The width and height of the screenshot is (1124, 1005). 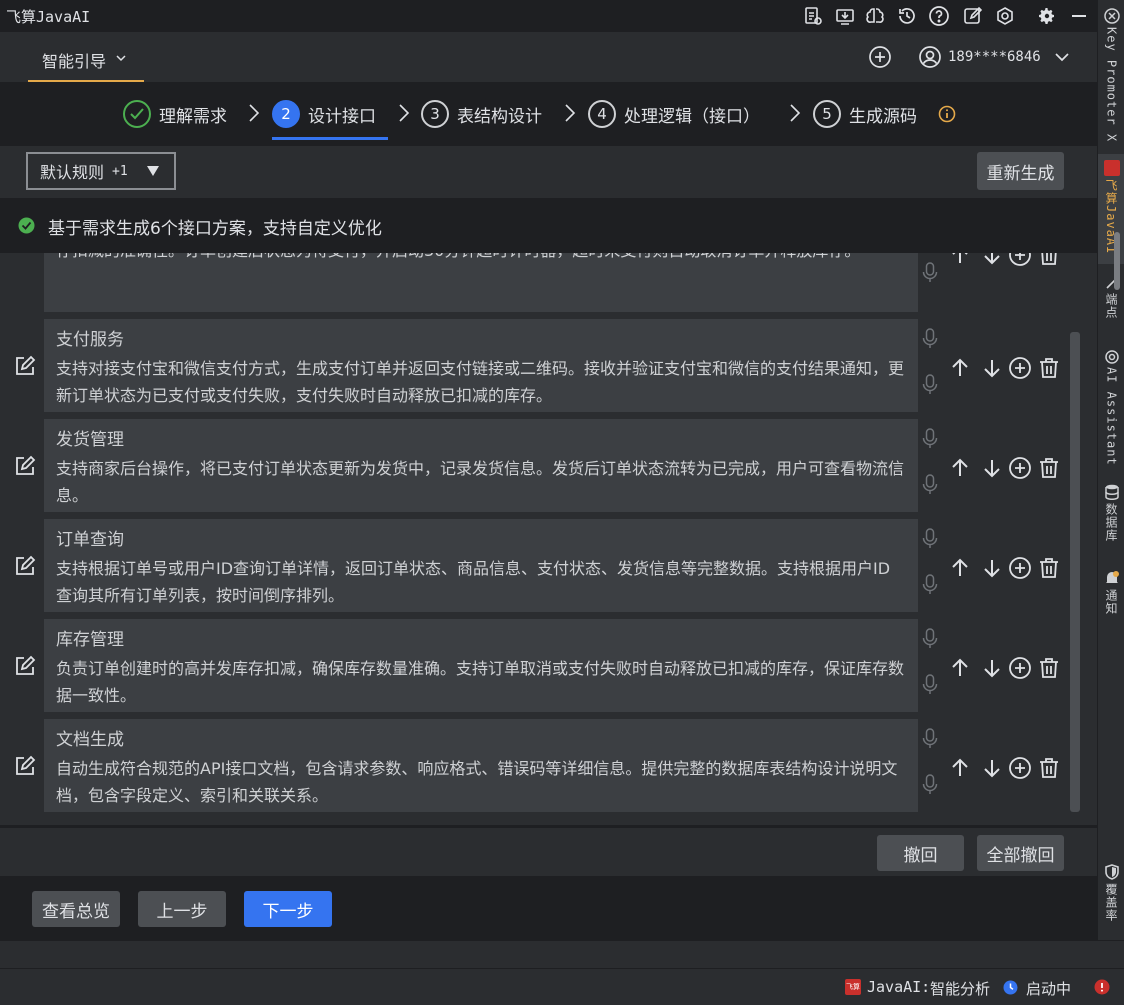 I want to click on header-bar: 智能引导 189****6846, so click(x=548, y=57).